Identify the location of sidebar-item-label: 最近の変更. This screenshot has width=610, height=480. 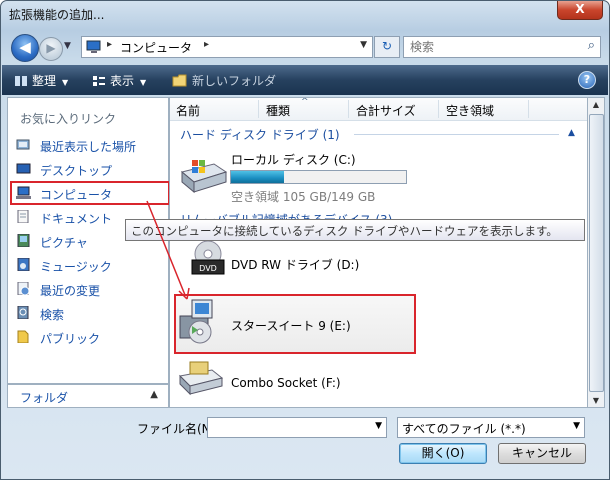
(70, 291).